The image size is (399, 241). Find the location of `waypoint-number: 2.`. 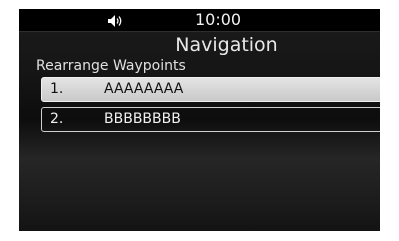

waypoint-number: 2. is located at coordinates (57, 119).